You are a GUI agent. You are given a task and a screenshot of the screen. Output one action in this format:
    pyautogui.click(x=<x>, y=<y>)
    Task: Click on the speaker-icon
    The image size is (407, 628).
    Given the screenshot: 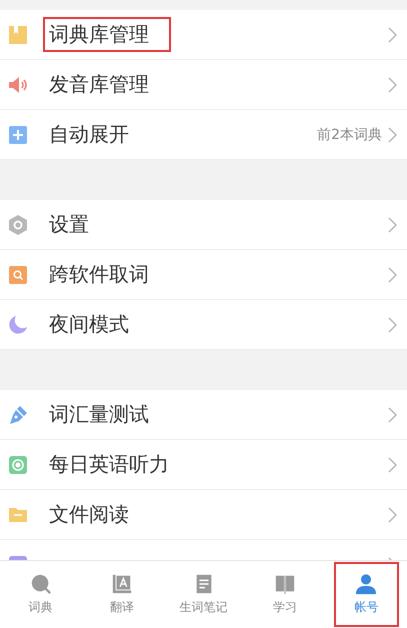 What is the action you would take?
    pyautogui.click(x=18, y=84)
    